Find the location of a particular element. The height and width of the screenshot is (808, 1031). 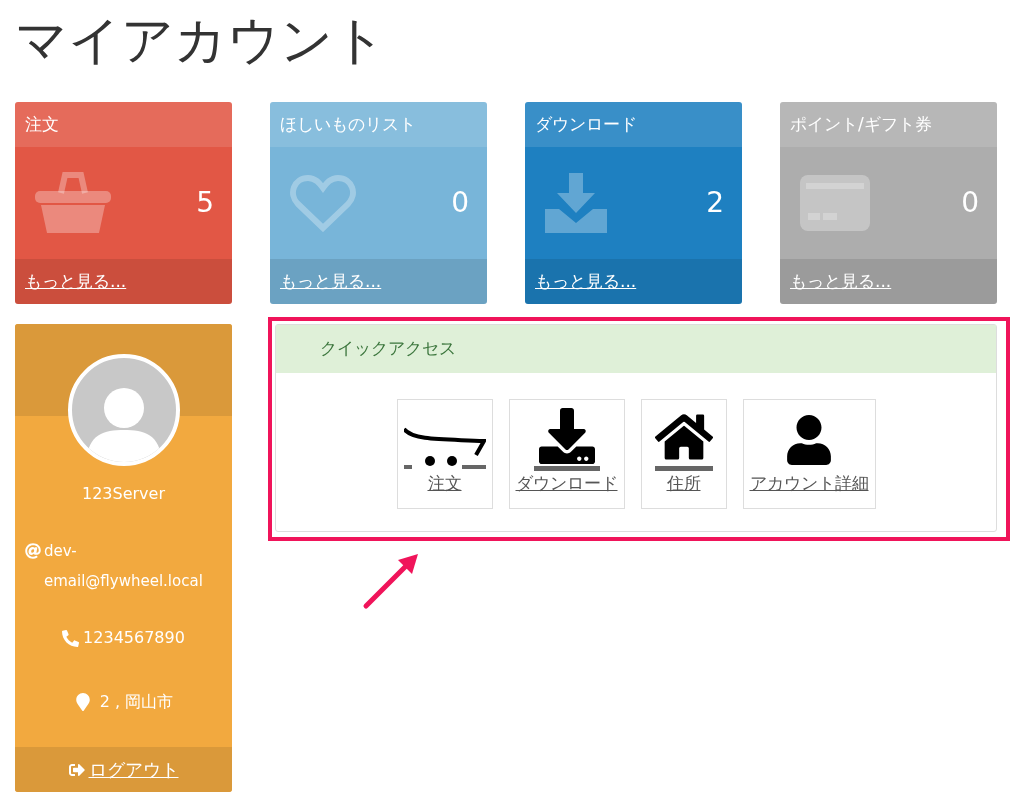

cart-logo-icon is located at coordinates (444, 448).